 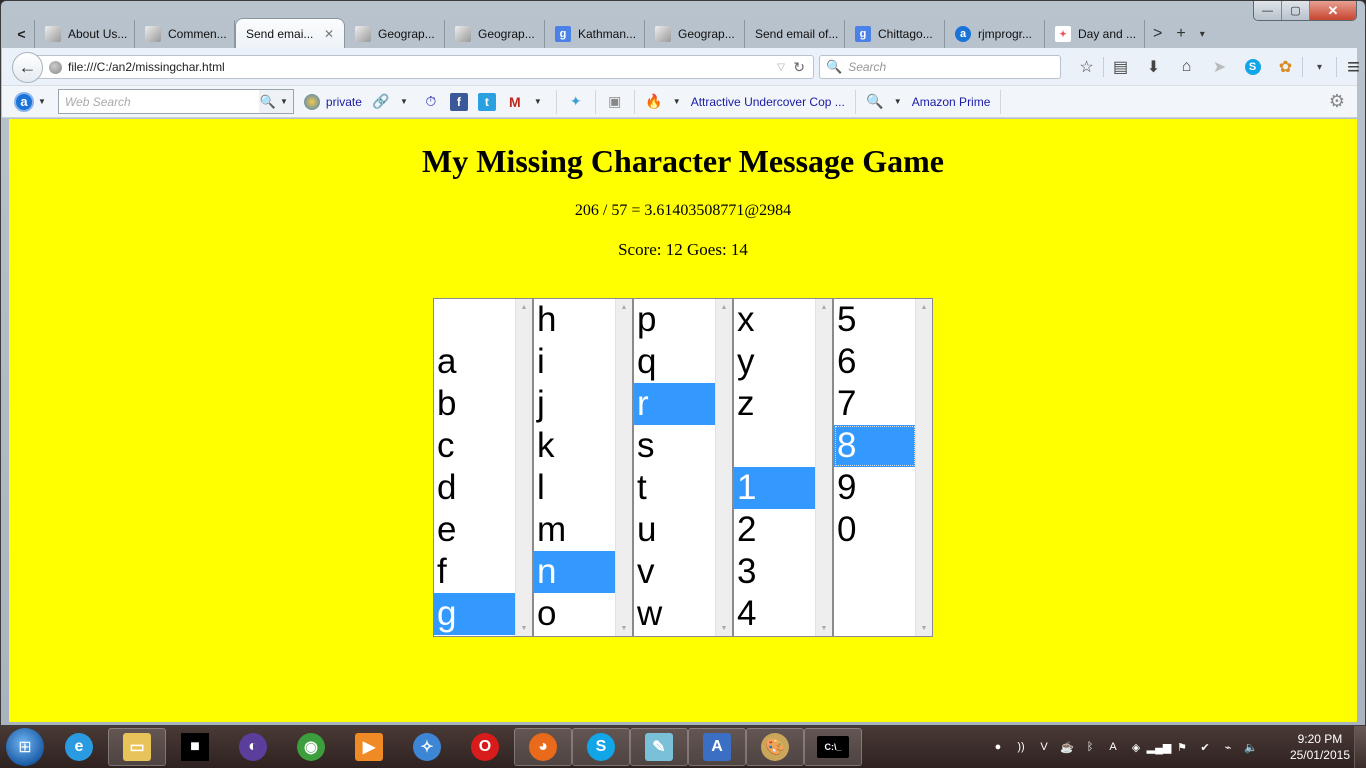 I want to click on back-button: ←, so click(x=27, y=67).